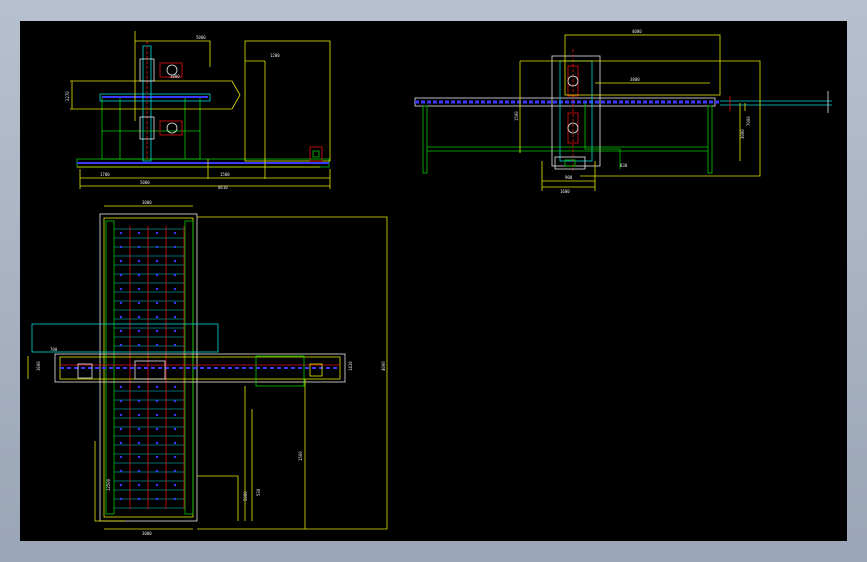  Describe the element at coordinates (258, 492) in the screenshot. I see `dimension-label: 530` at that location.